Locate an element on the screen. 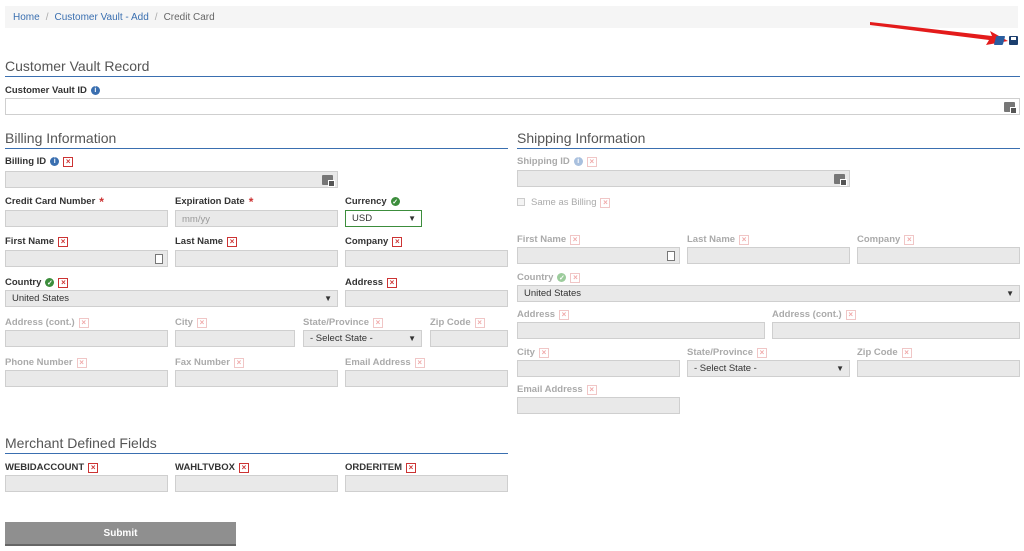  breadcrumb-vault-add: Customer Vault - Add is located at coordinates (101, 17).